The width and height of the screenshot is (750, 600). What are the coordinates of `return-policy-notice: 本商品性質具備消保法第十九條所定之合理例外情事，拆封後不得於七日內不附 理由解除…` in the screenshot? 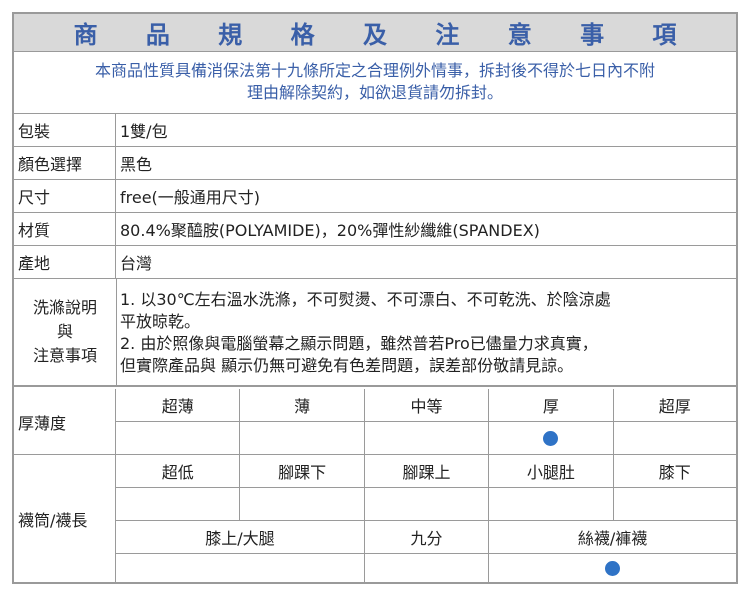 It's located at (375, 83).